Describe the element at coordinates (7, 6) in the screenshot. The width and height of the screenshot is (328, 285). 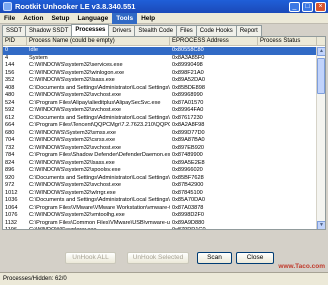
I see `app-icon` at that location.